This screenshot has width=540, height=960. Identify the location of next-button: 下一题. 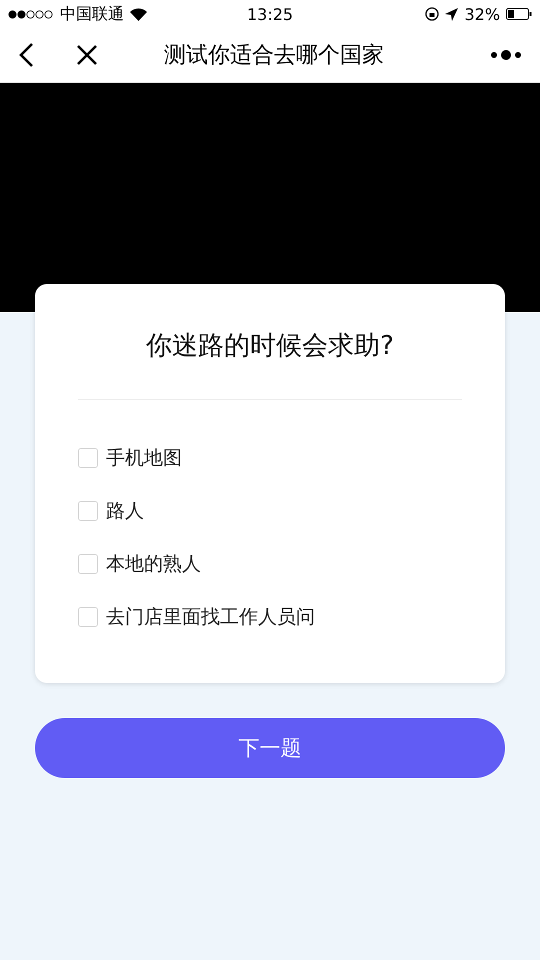
(270, 748).